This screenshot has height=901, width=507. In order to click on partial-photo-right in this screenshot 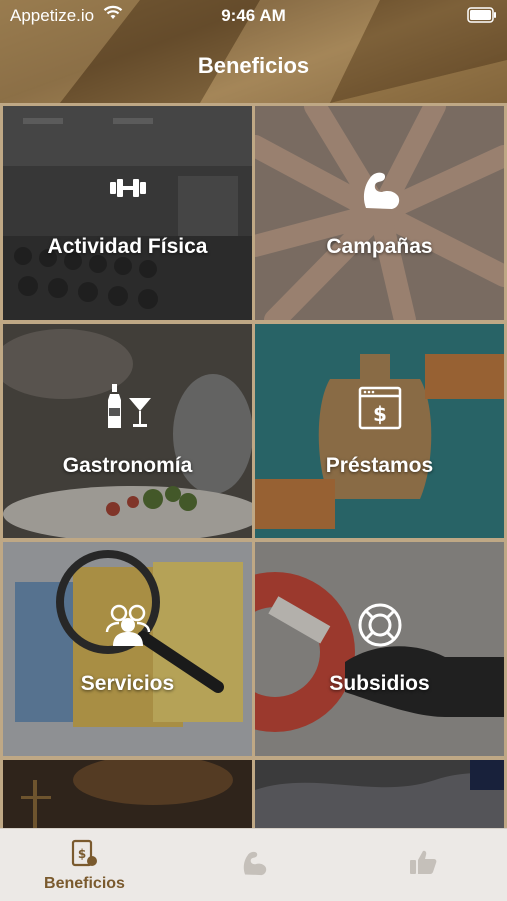, I will do `click(379, 794)`.